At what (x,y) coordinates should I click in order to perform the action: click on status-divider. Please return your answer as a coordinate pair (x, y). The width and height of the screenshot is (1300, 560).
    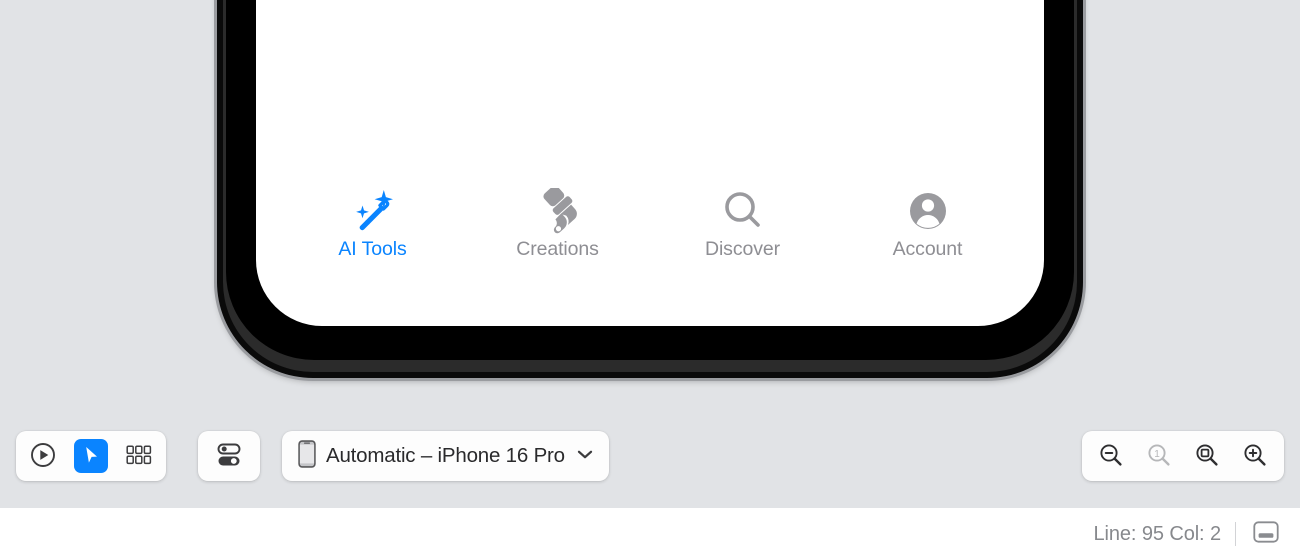
    Looking at the image, I should click on (1235, 534).